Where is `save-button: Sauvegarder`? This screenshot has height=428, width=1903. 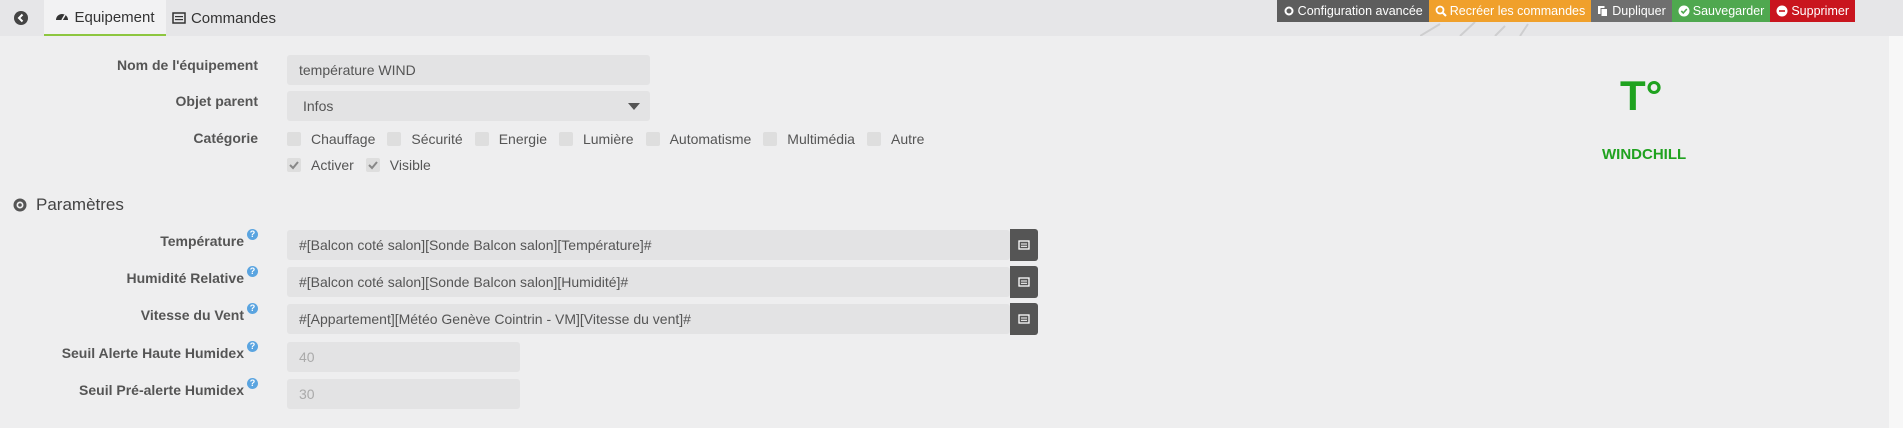 save-button: Sauvegarder is located at coordinates (1721, 11).